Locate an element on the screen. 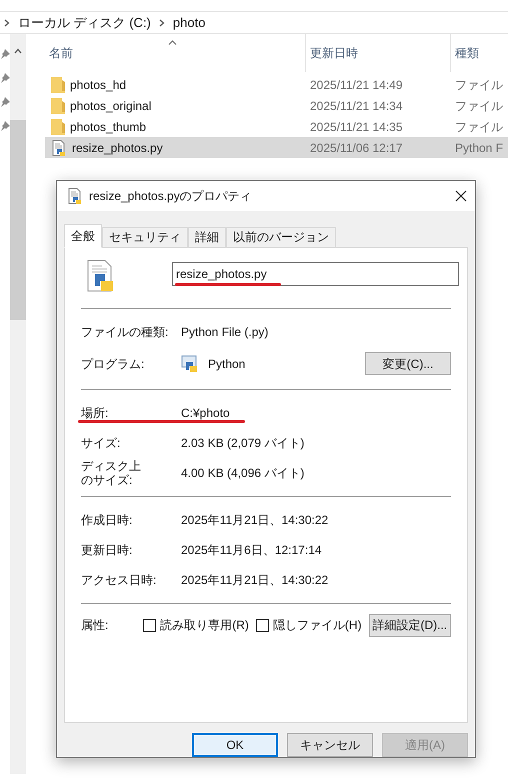 The width and height of the screenshot is (508, 779). property-label: ディスク上 is located at coordinates (111, 465).